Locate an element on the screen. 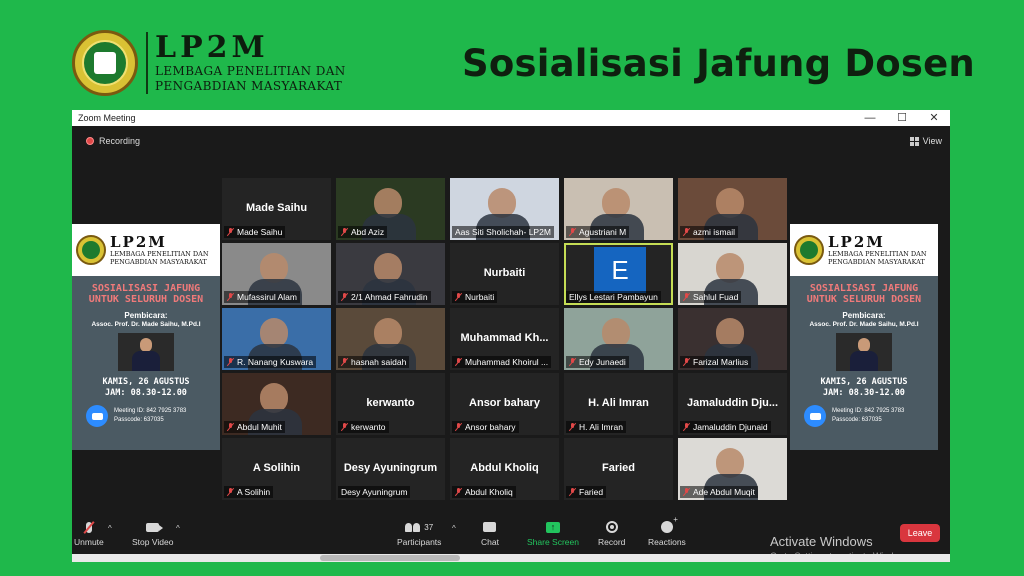 The width and height of the screenshot is (1024, 576). participant-tile: Mufassirul Alam is located at coordinates (276, 274).